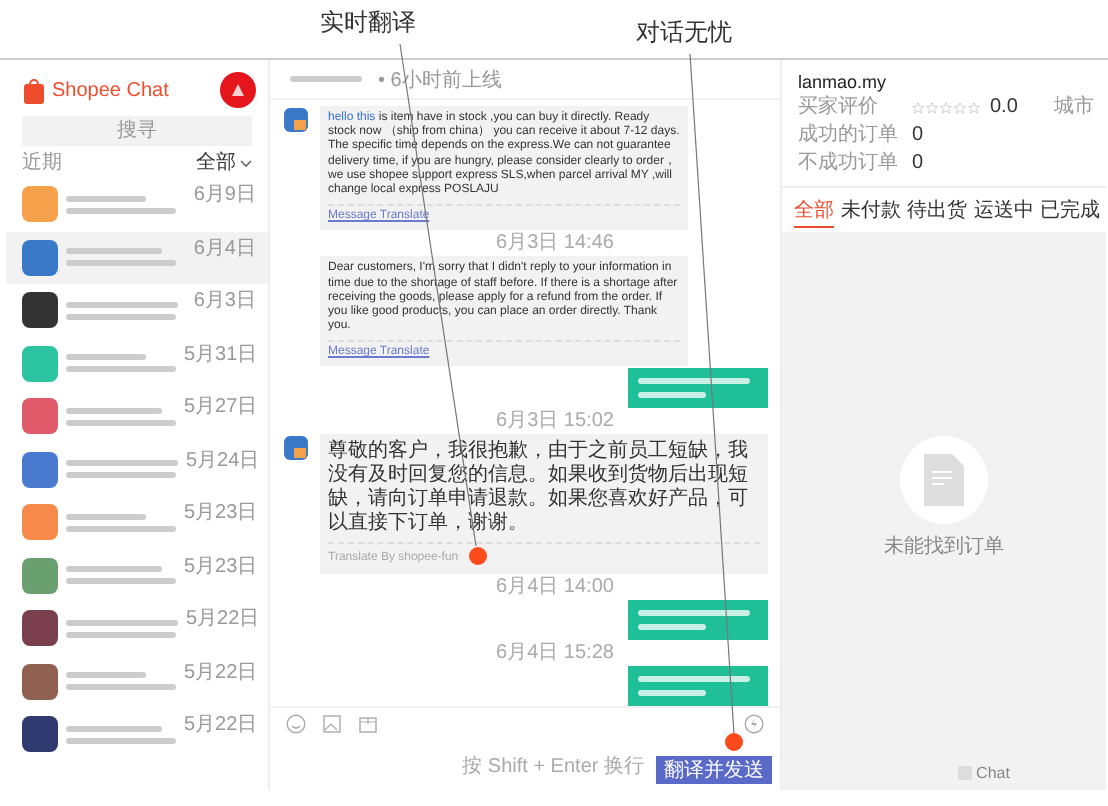  I want to click on chat-date: 6月3日, so click(224, 301).